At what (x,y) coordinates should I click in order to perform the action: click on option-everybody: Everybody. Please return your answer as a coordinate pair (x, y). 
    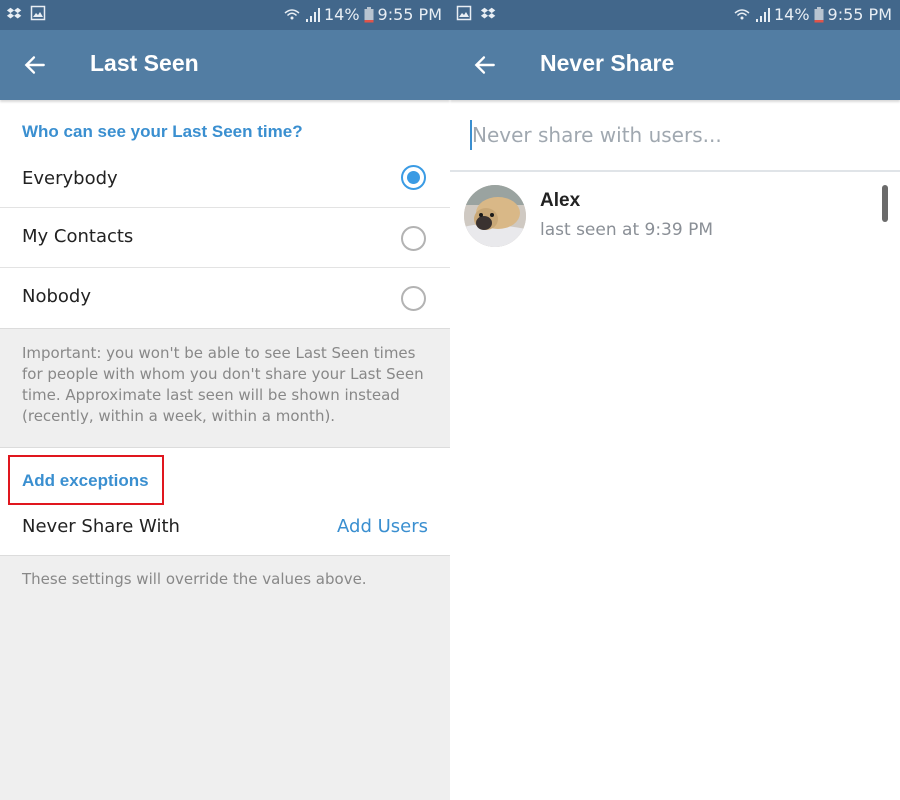
    Looking at the image, I should click on (225, 178).